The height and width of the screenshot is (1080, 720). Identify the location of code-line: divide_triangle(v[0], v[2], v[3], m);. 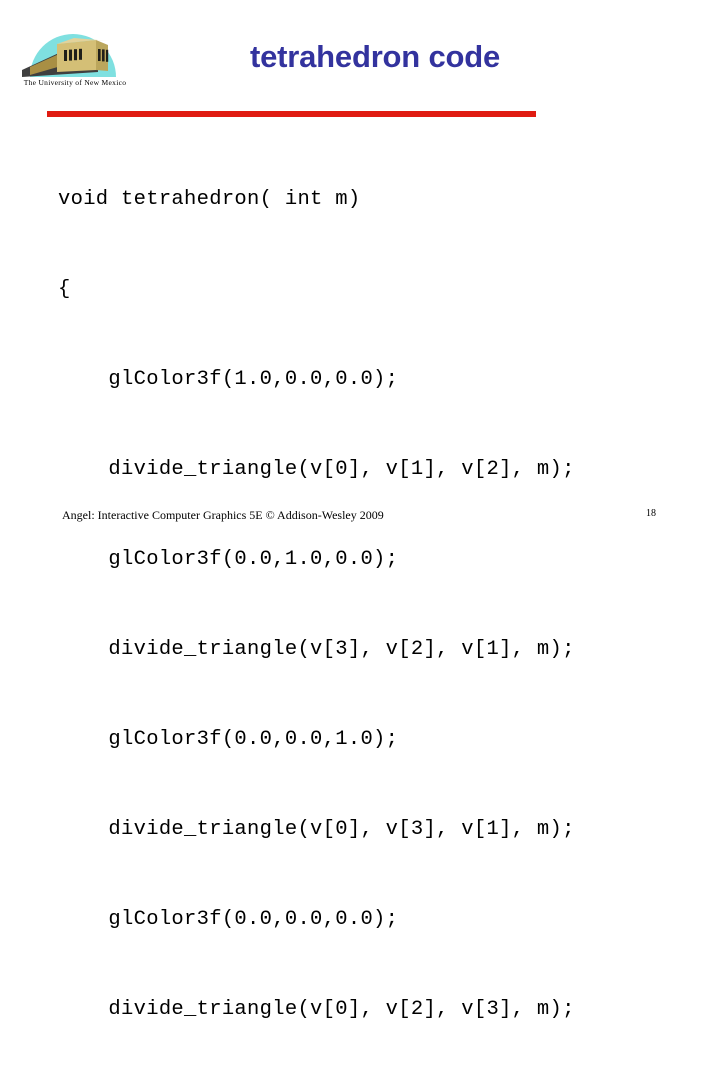
(316, 1009).